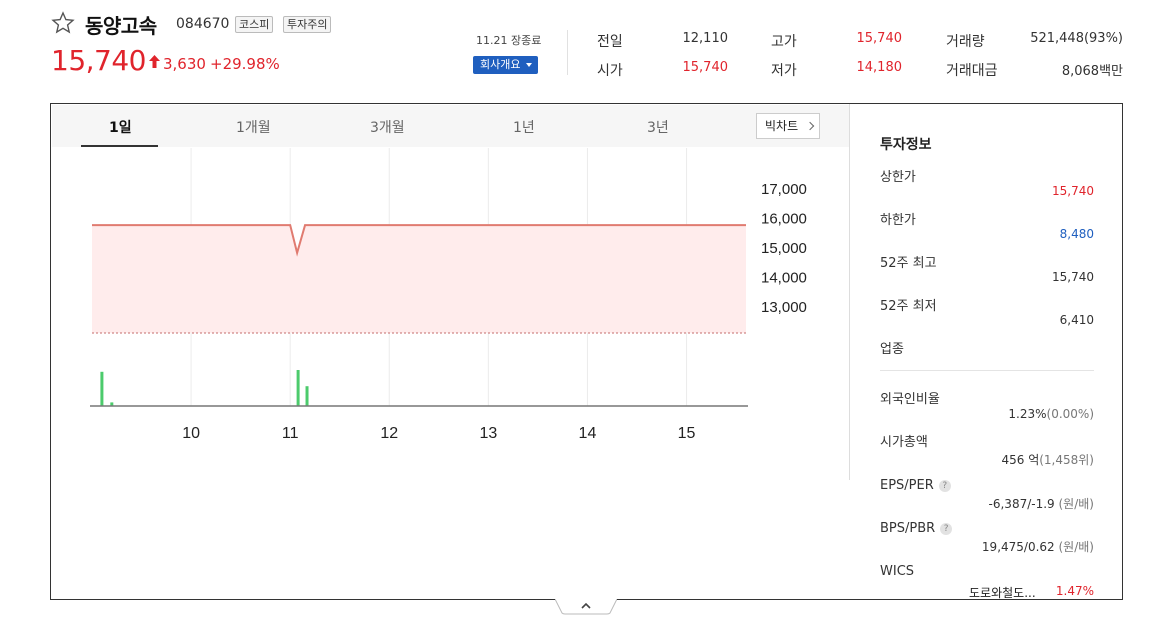 Image resolution: width=1150 pixels, height=619 pixels. I want to click on wics-industry-rate: 1.47%, so click(1074, 591).